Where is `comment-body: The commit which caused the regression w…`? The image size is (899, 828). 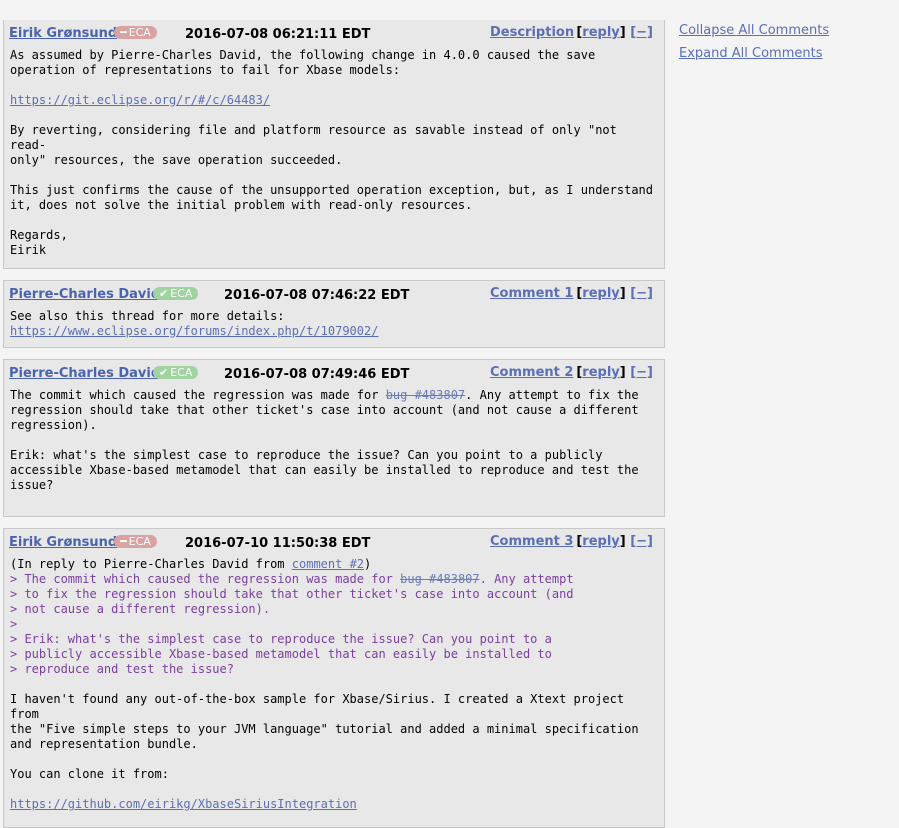
comment-body: The commit which caused the regression w… is located at coordinates (324, 440).